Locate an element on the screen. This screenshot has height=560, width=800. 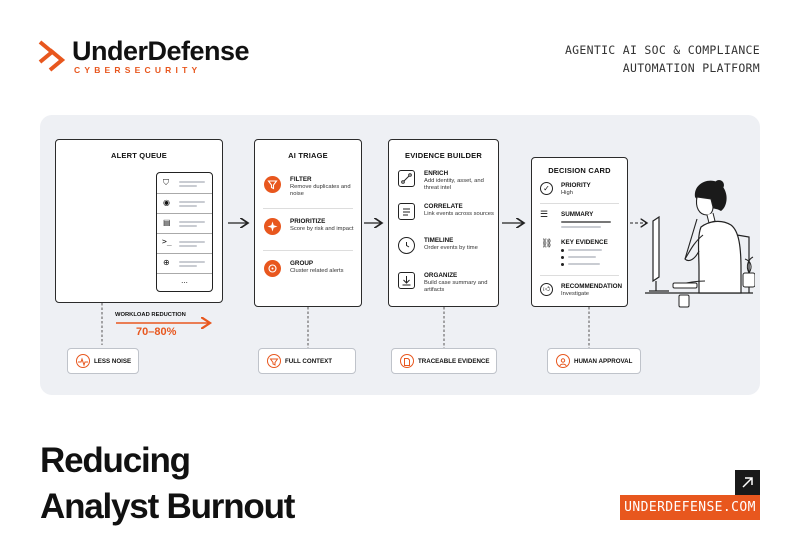
prioritize-icon is located at coordinates (272, 226).